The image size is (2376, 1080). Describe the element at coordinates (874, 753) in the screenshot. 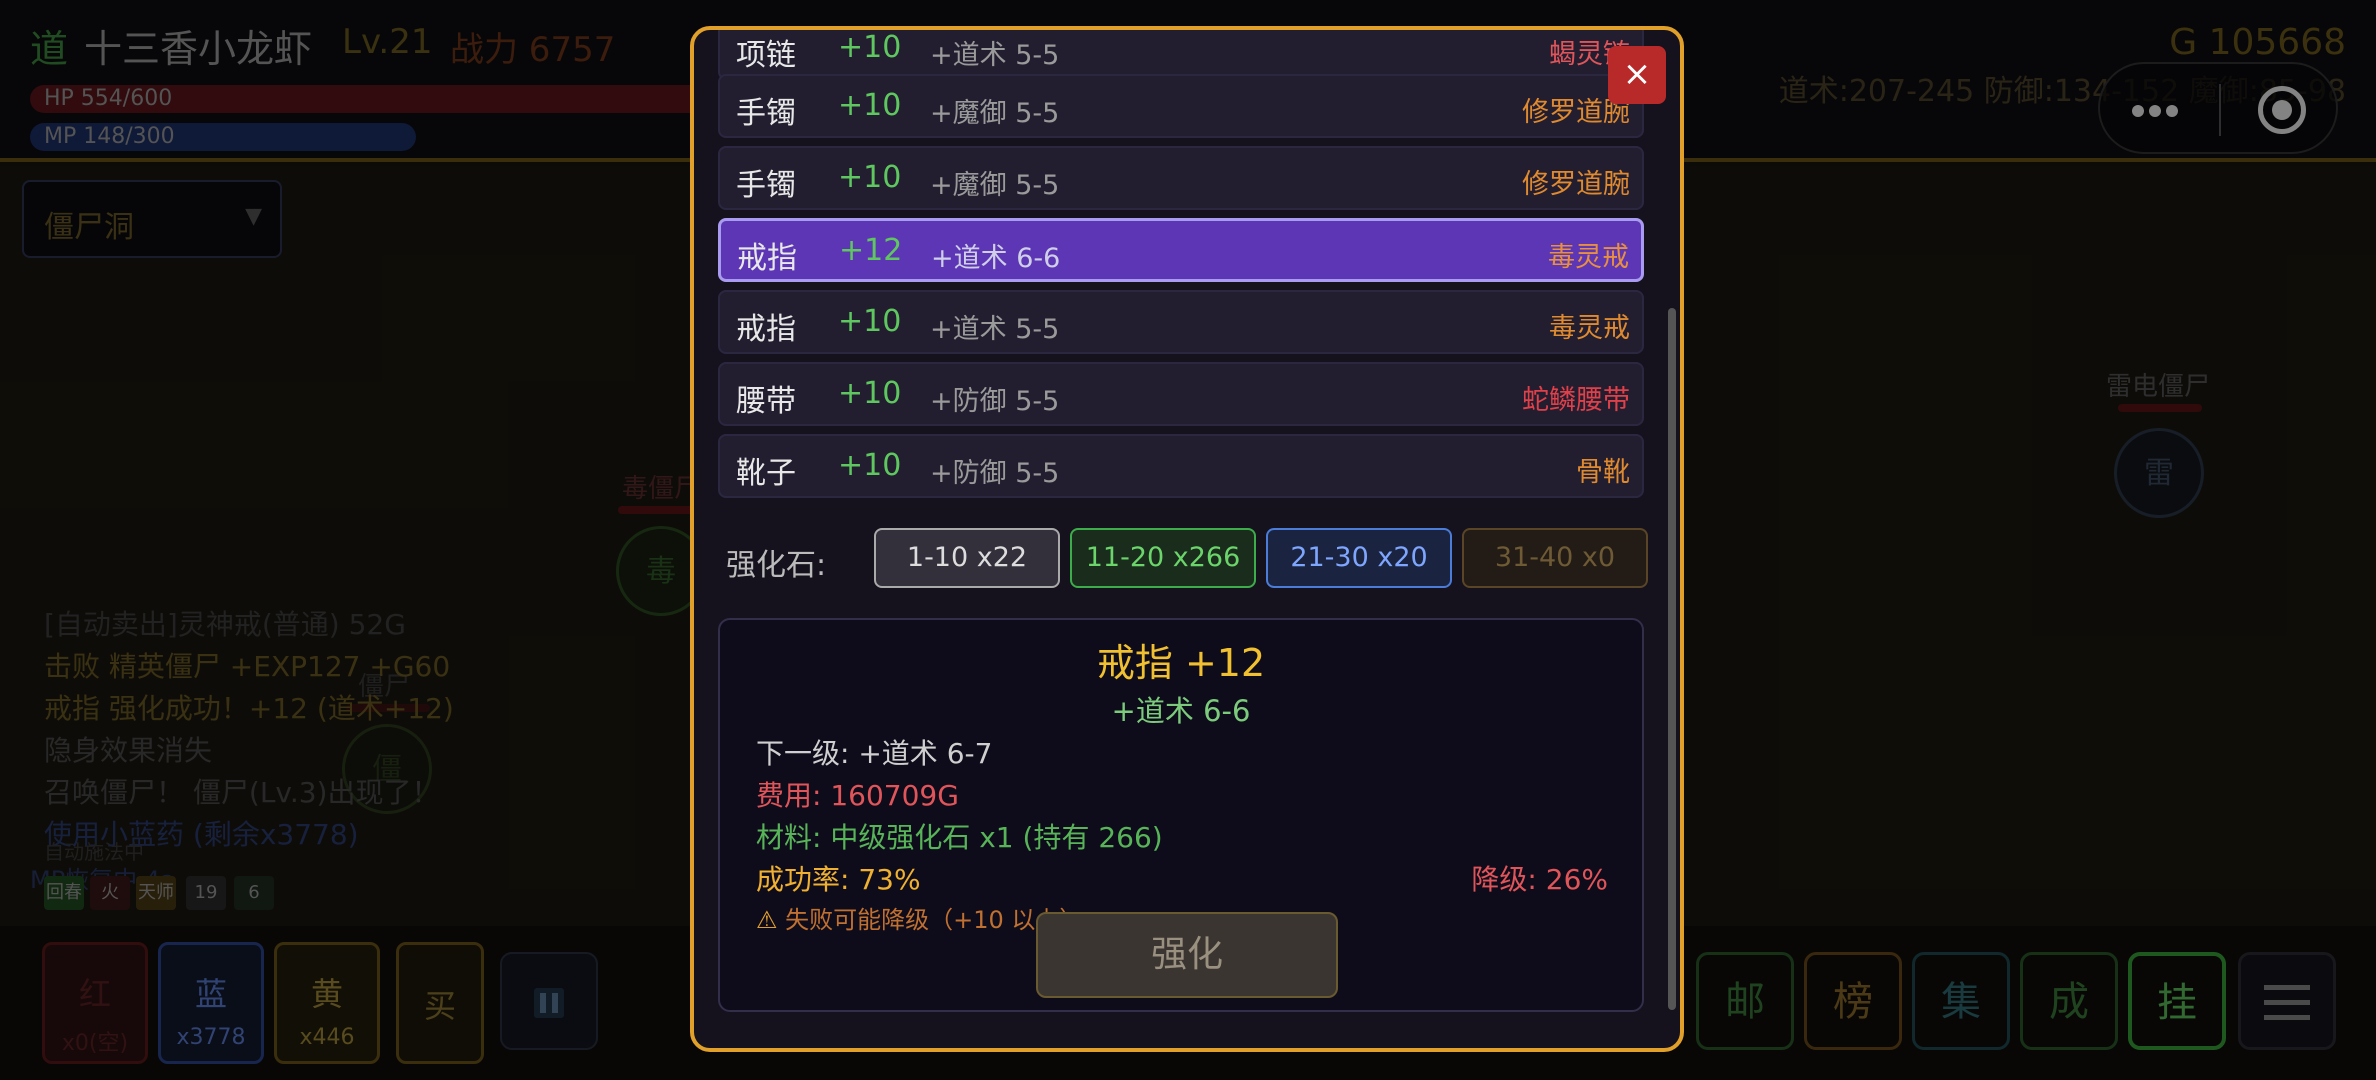

I see `next-level-stat: 下一级: +道术 6-7` at that location.